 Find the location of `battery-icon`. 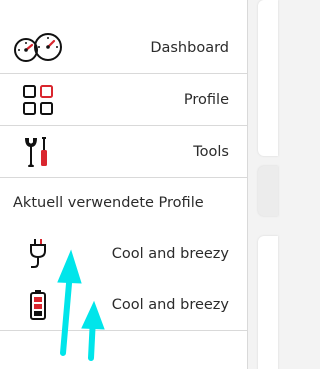

battery-icon is located at coordinates (38, 305).